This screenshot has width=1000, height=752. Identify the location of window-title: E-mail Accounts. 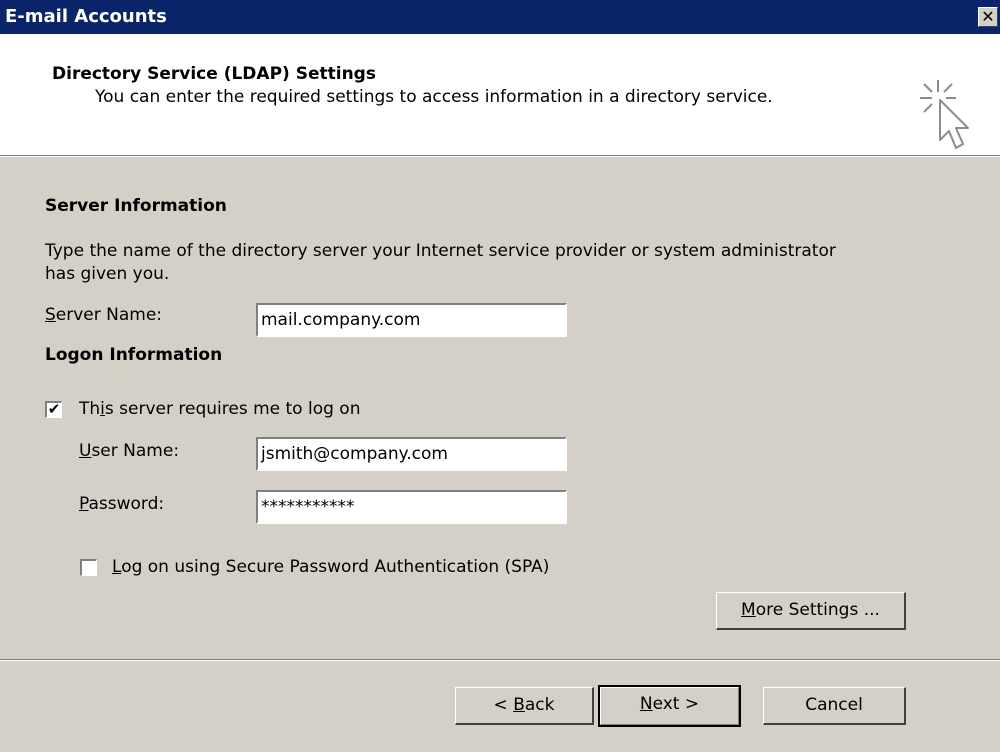
(86, 16).